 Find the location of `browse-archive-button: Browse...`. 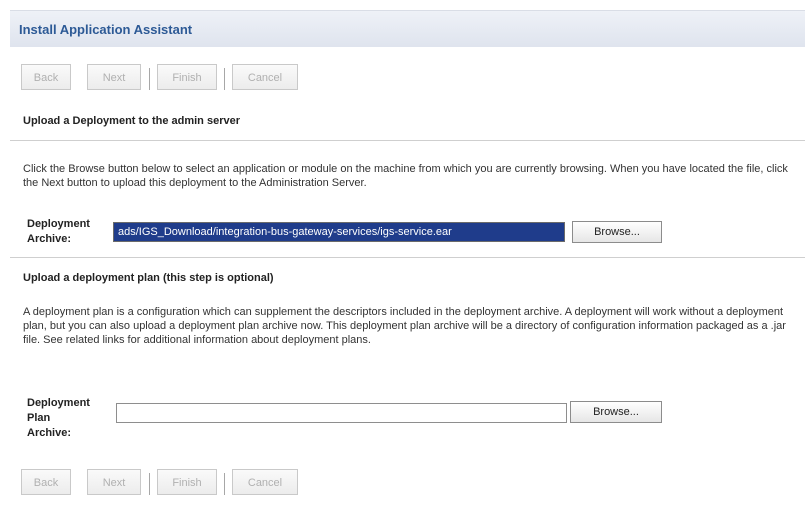

browse-archive-button: Browse... is located at coordinates (617, 232).